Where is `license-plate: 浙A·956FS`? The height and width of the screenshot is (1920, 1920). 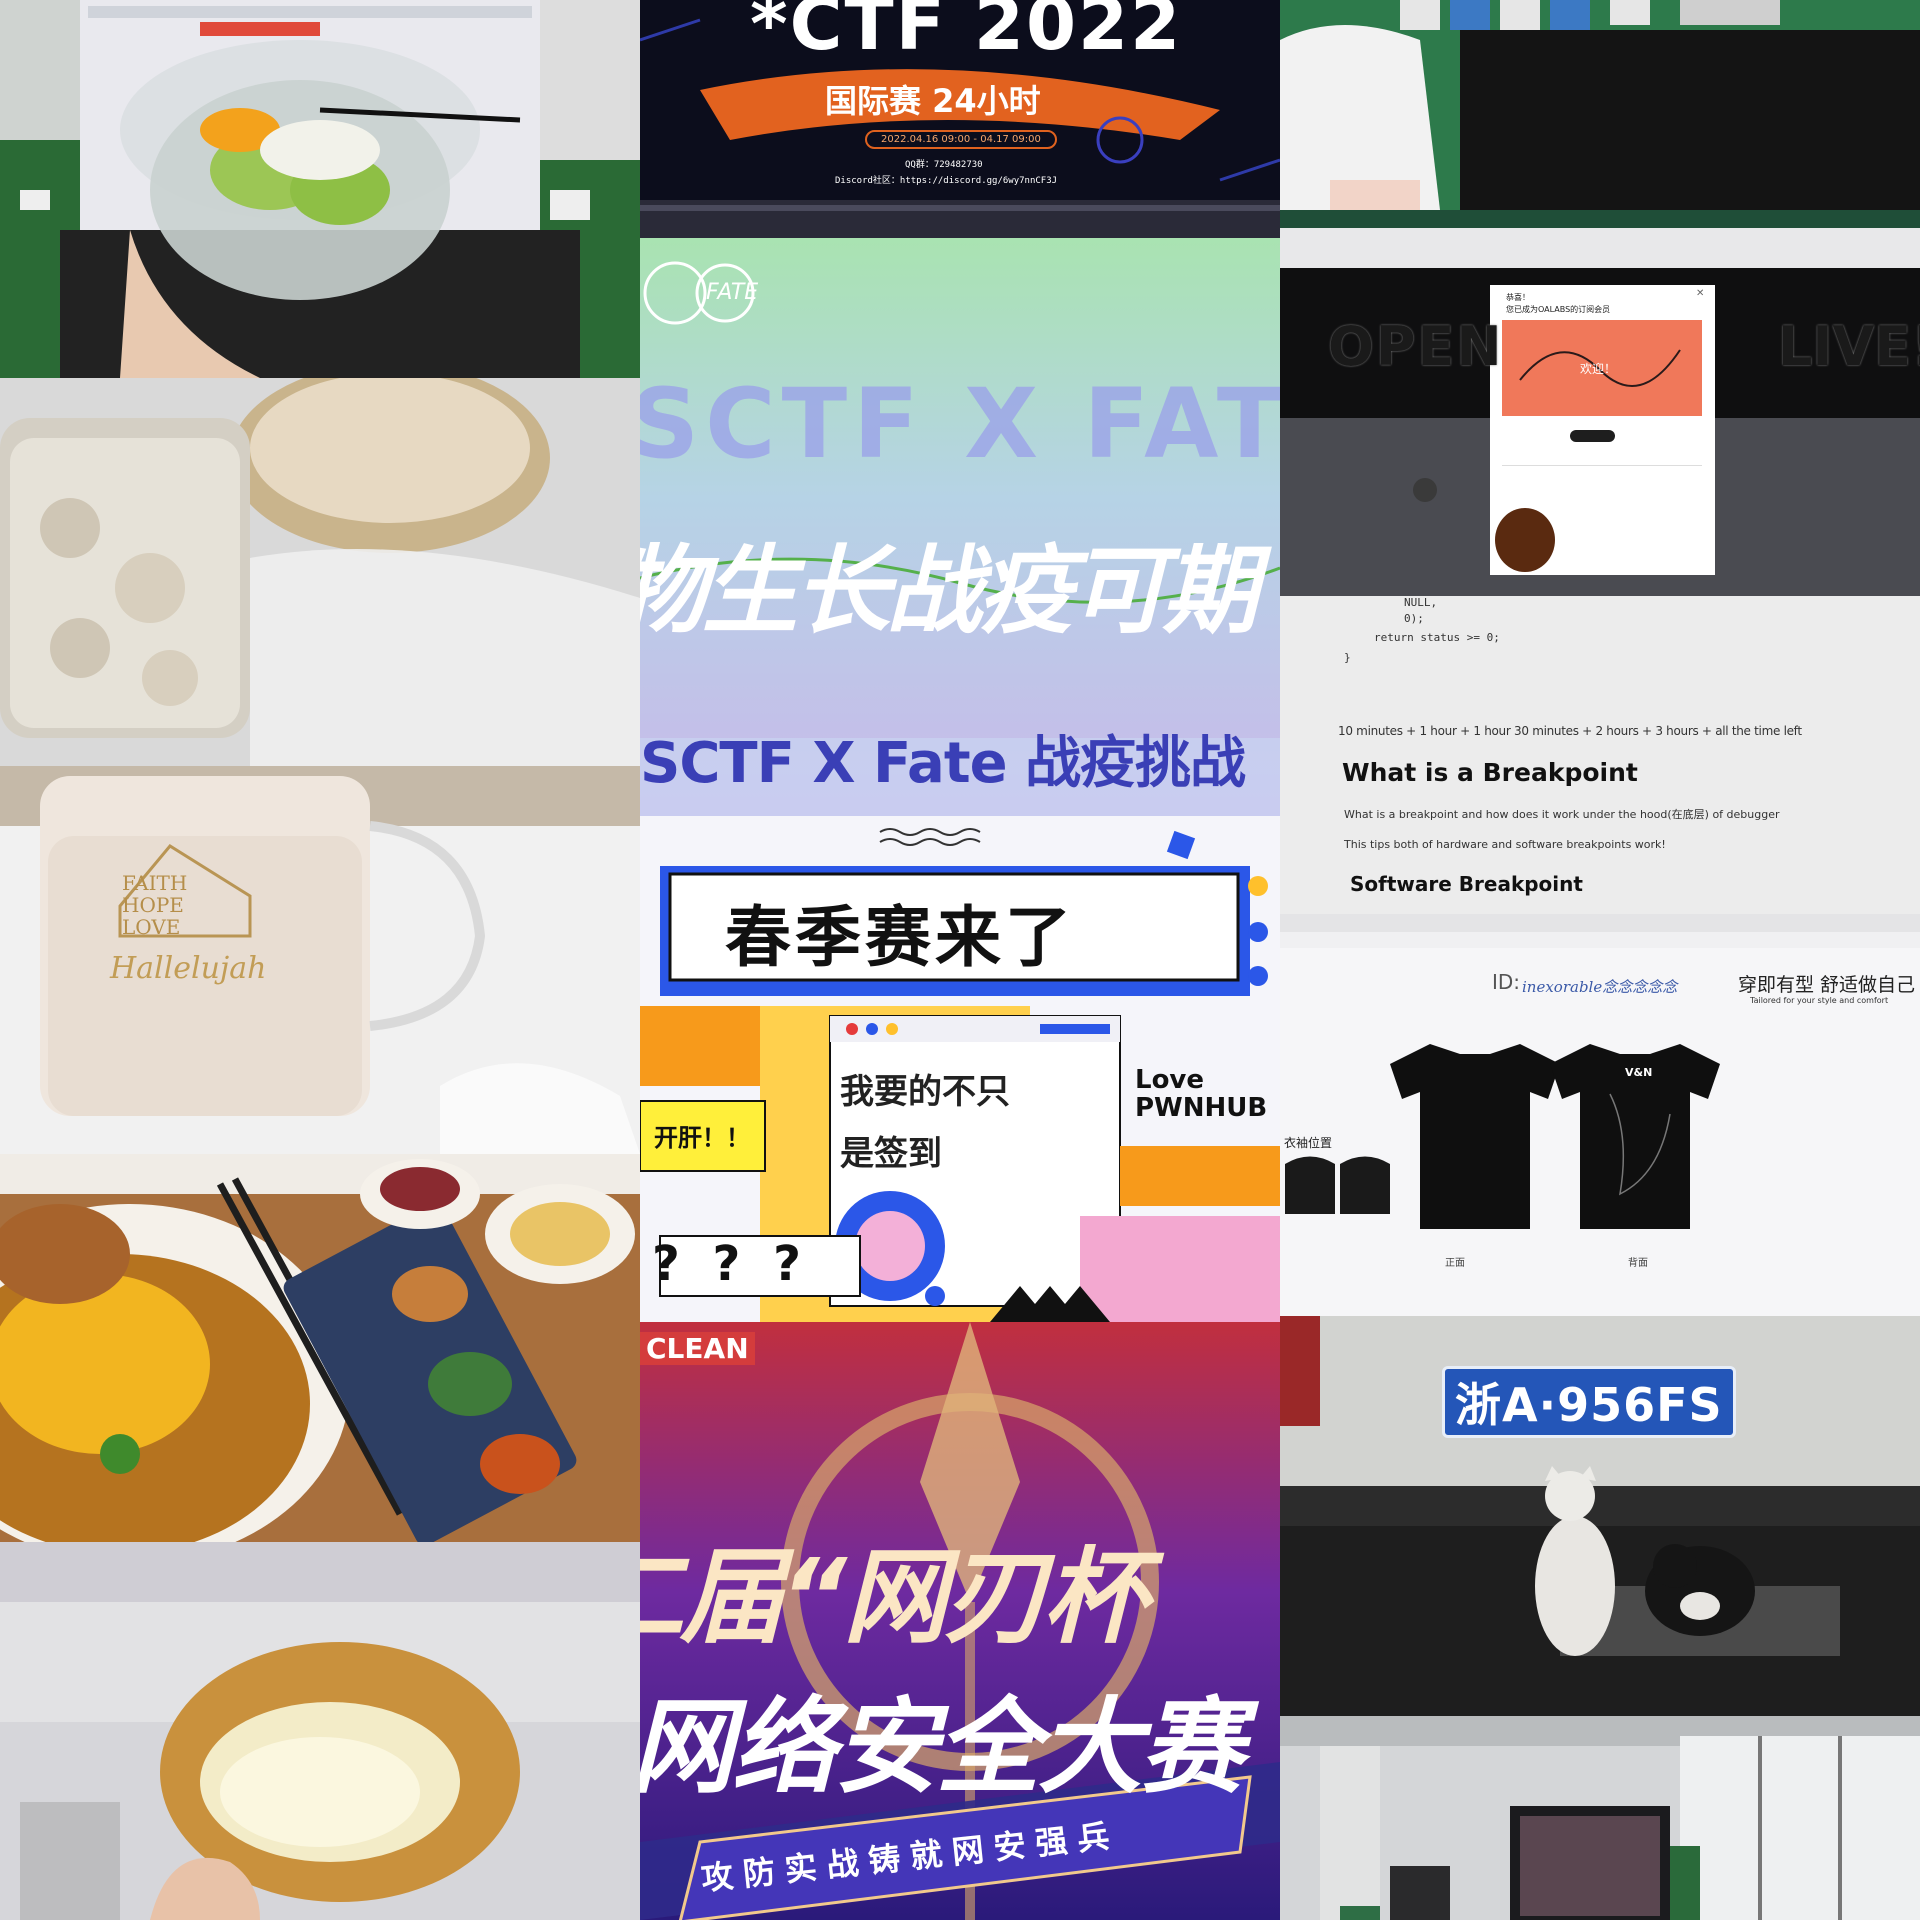
license-plate: 浙A·956FS is located at coordinates (1589, 1402).